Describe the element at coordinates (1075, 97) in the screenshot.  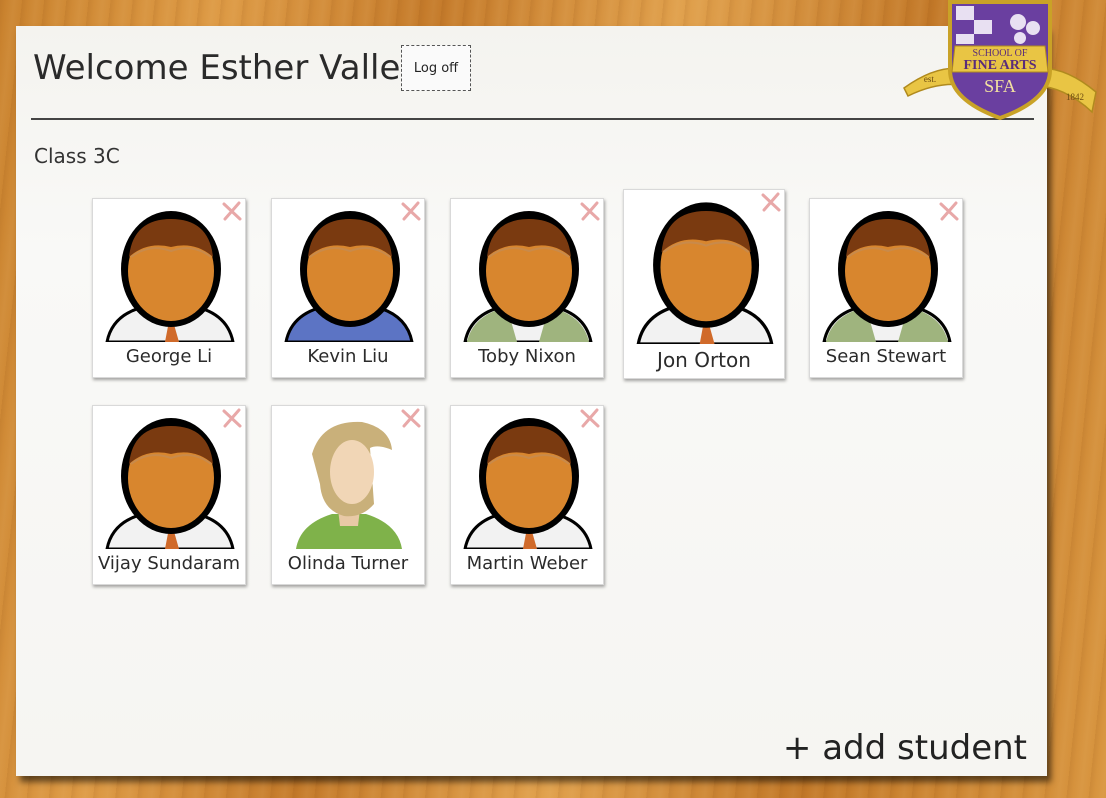
I see `logo-year: 1842` at that location.